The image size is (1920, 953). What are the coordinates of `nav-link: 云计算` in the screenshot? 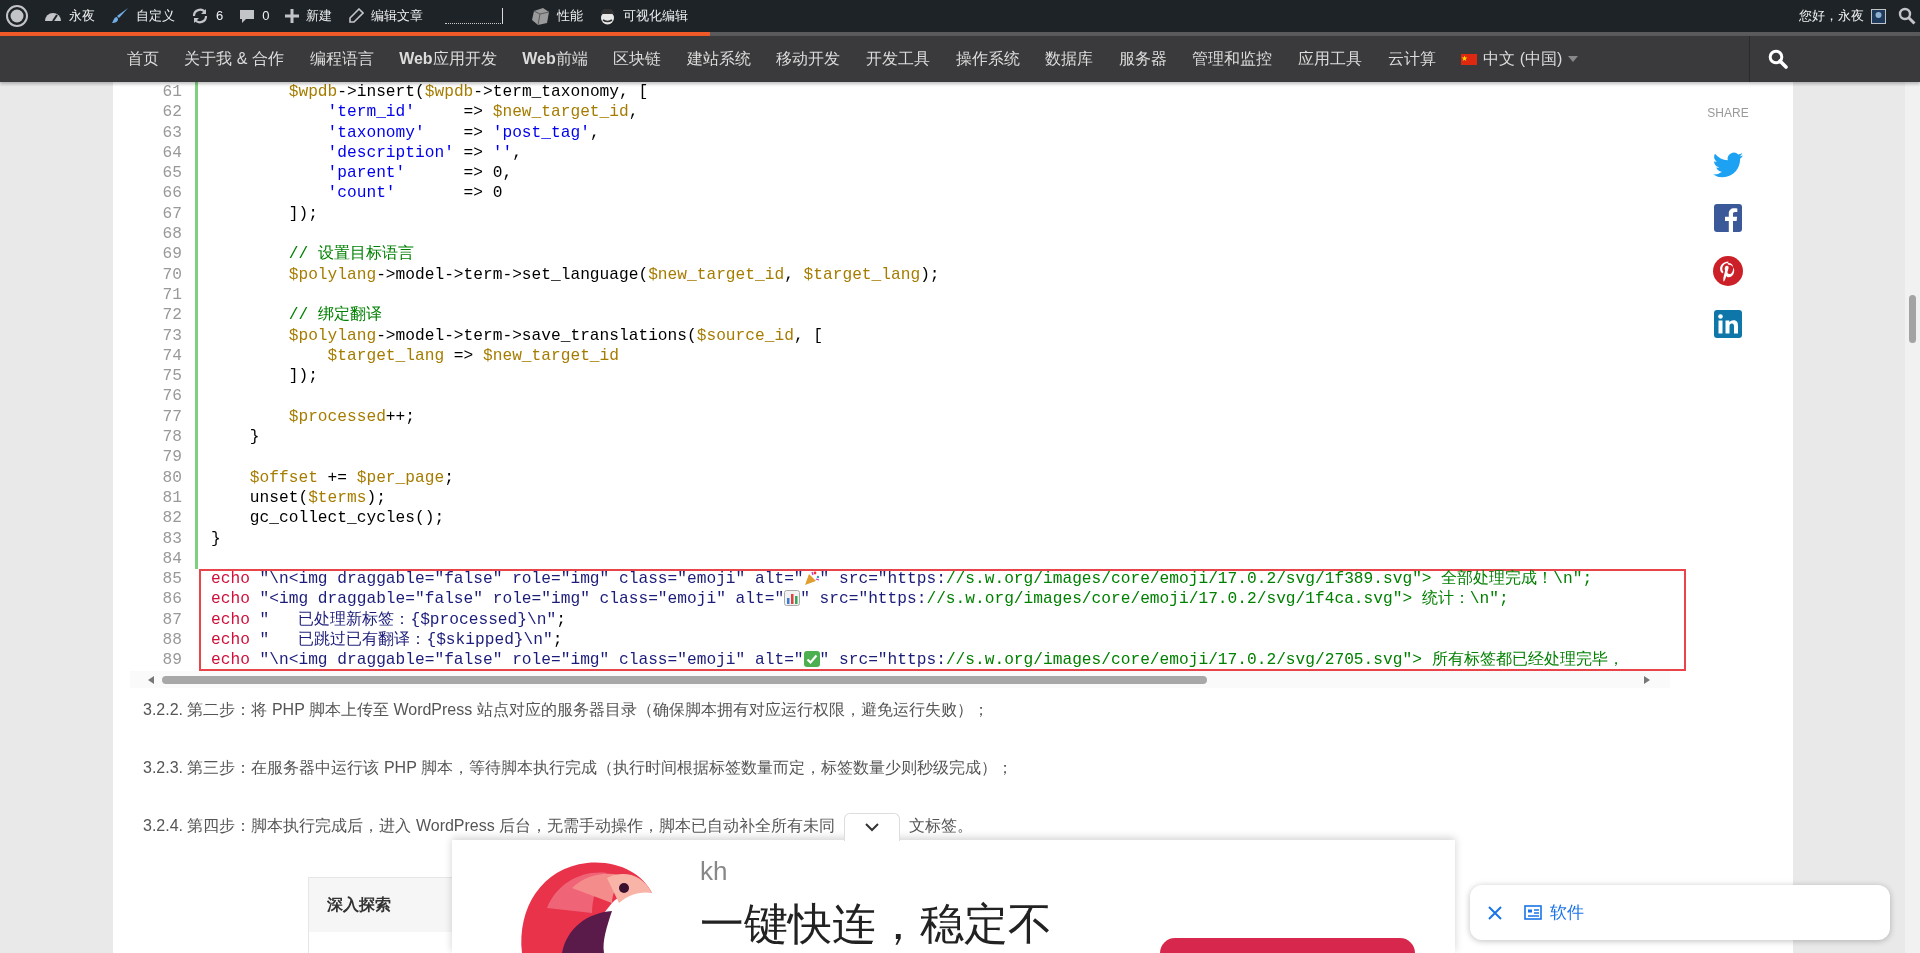 It's located at (1411, 59).